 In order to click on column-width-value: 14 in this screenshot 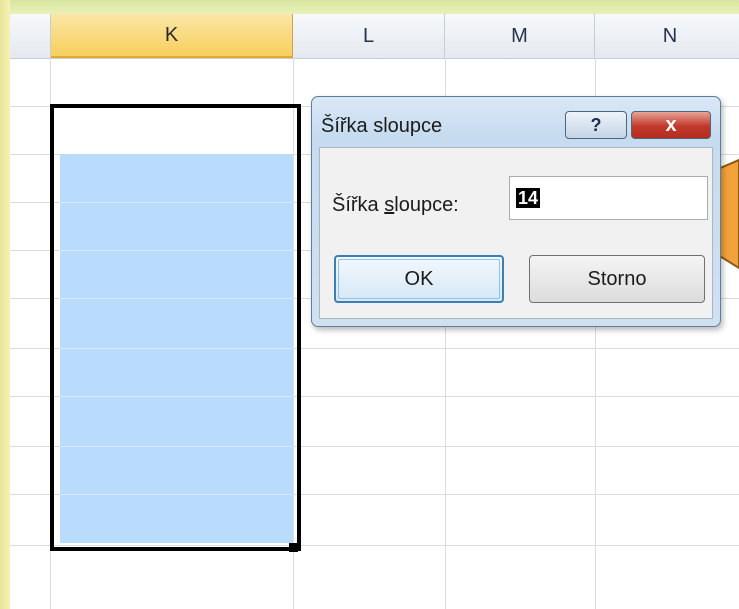, I will do `click(528, 198)`.